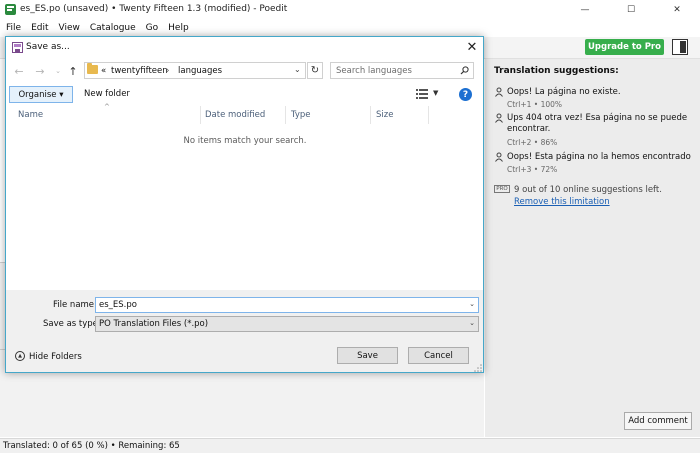 The height and width of the screenshot is (453, 700). Describe the element at coordinates (680, 47) in the screenshot. I see `sidebar-toggle-button` at that location.